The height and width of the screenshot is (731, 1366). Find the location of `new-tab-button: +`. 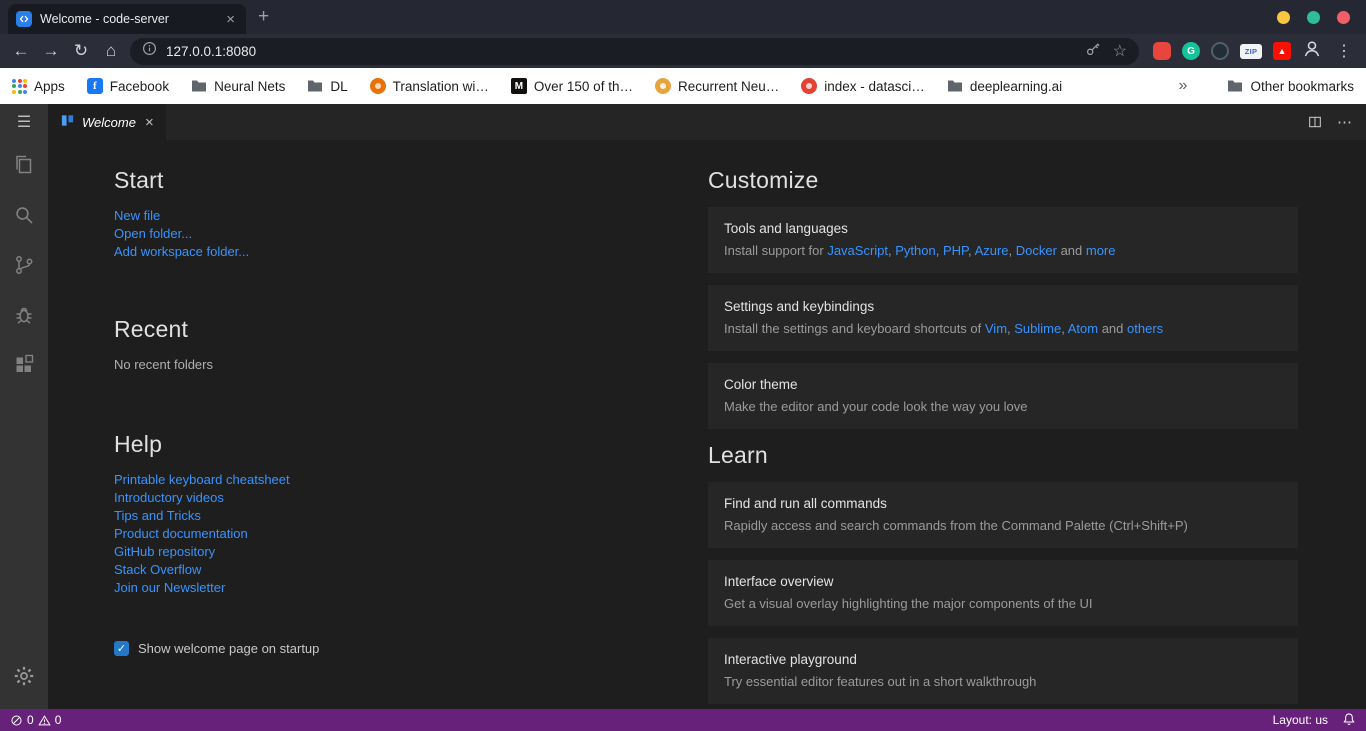

new-tab-button: + is located at coordinates (263, 17).